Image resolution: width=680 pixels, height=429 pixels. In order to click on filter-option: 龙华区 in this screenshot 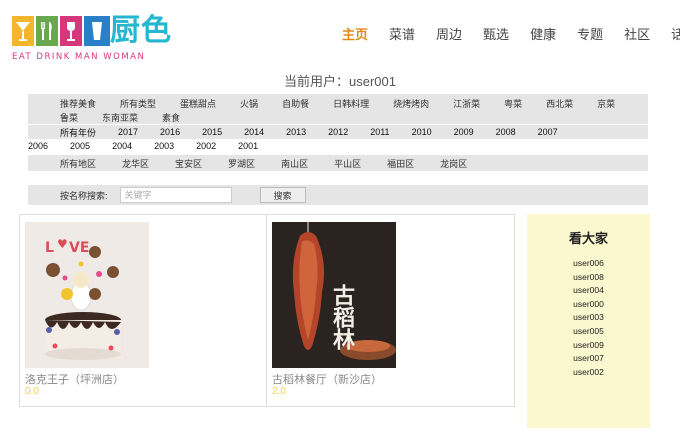, I will do `click(135, 163)`.